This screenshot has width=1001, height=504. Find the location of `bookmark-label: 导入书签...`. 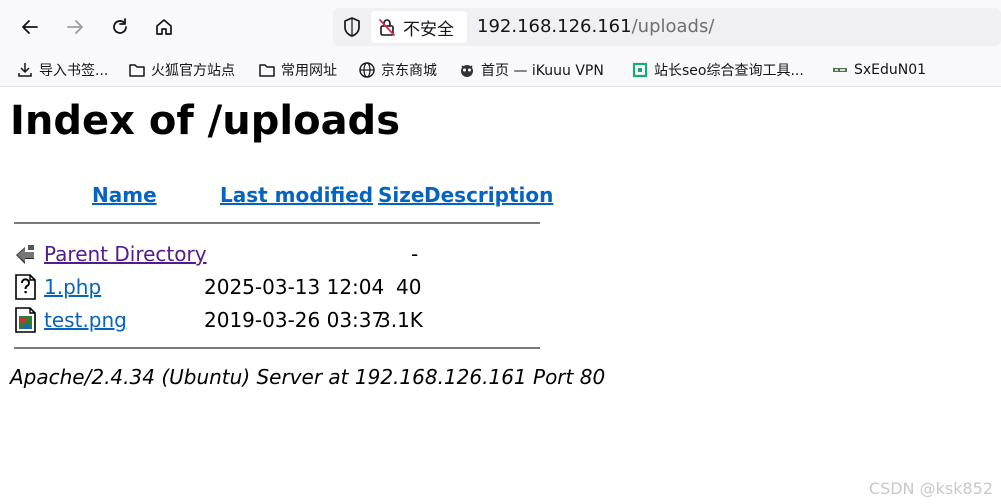

bookmark-label: 导入书签... is located at coordinates (74, 71).